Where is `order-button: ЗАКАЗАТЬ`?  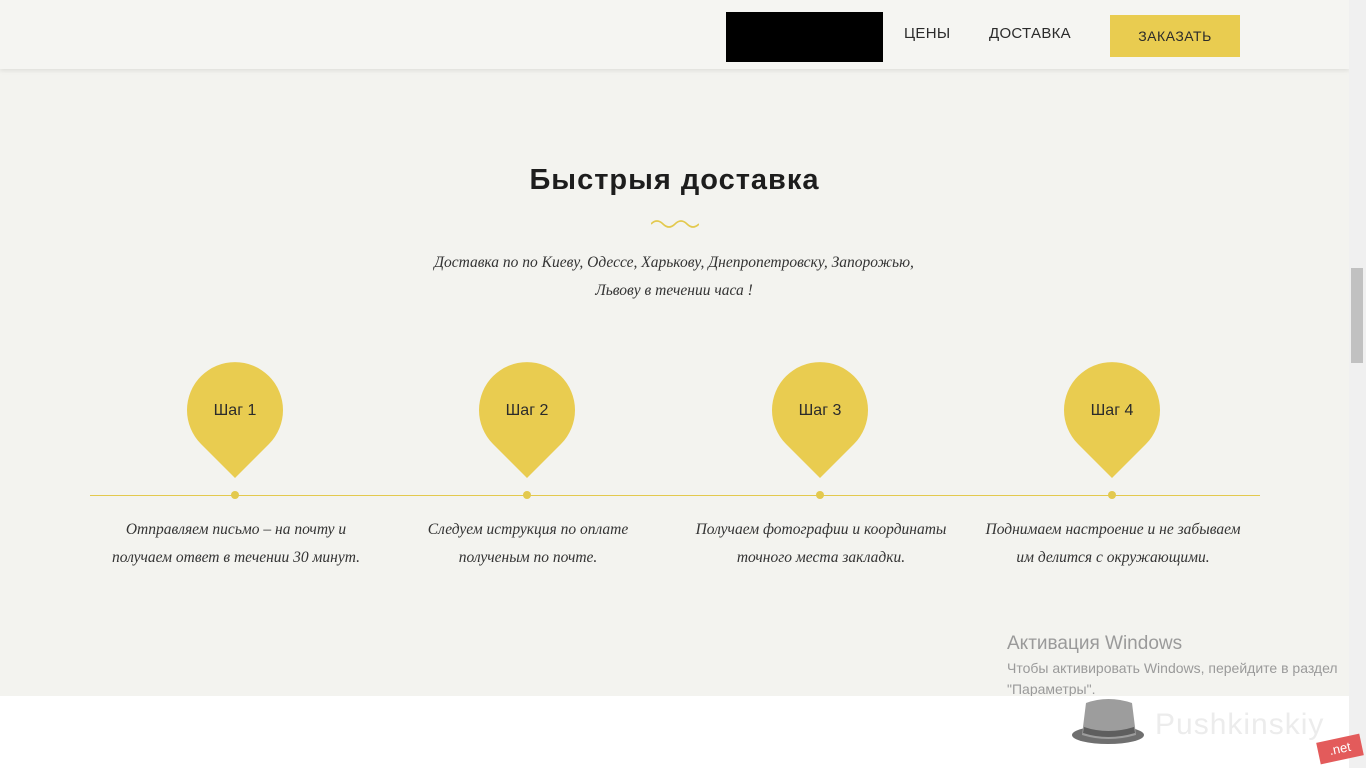 order-button: ЗАКАЗАТЬ is located at coordinates (1175, 36).